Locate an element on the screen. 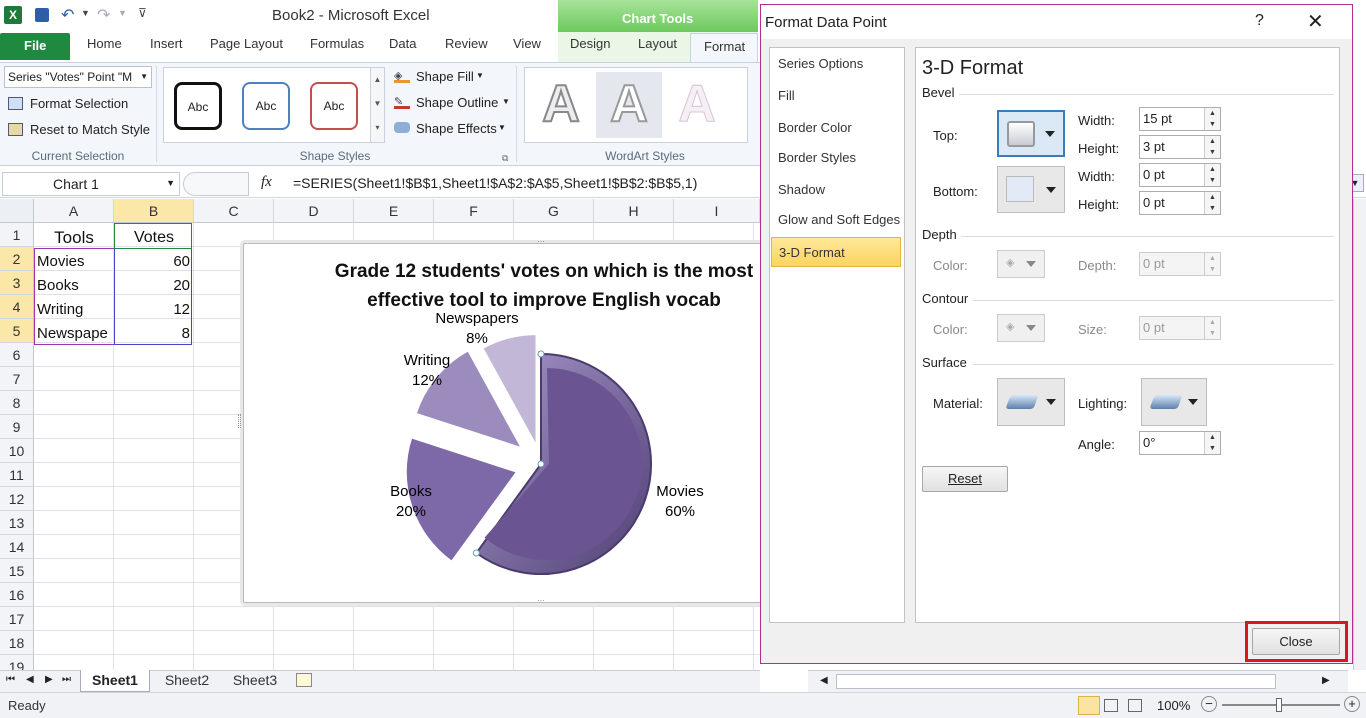 The height and width of the screenshot is (718, 1366). wordart-gallery: A A A is located at coordinates (636, 105).